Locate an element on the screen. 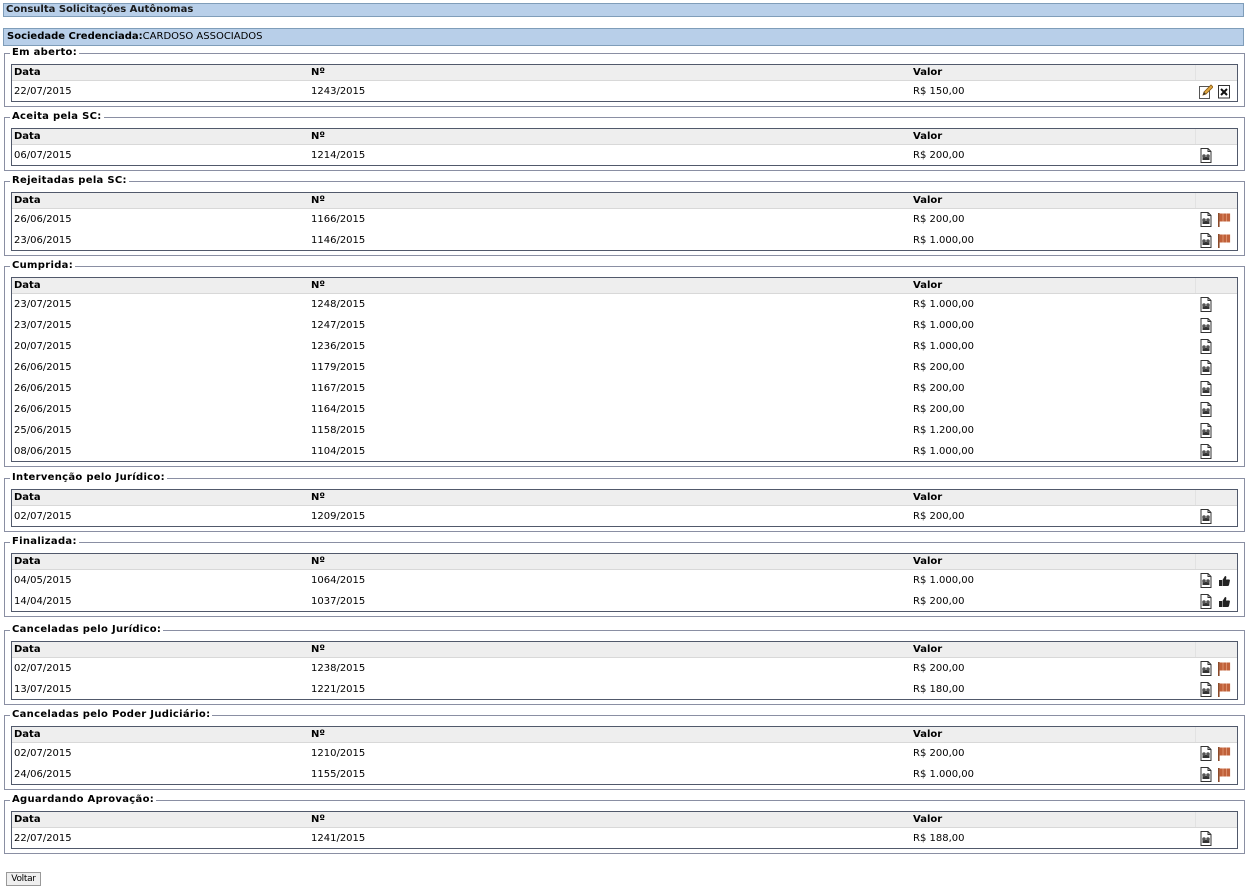 The width and height of the screenshot is (1249, 888). sociedade-credenciada-bar: Sociedade Credenciada:CARDOSO ASSOCIADOS is located at coordinates (623, 37).